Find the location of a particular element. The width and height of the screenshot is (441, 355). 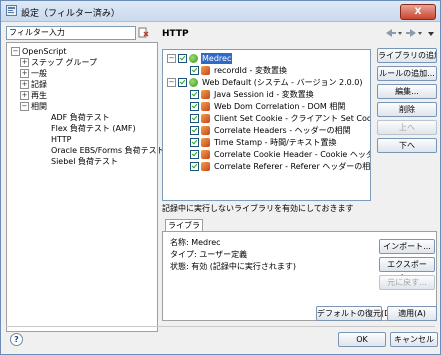

preferences-icon is located at coordinates (11, 10).